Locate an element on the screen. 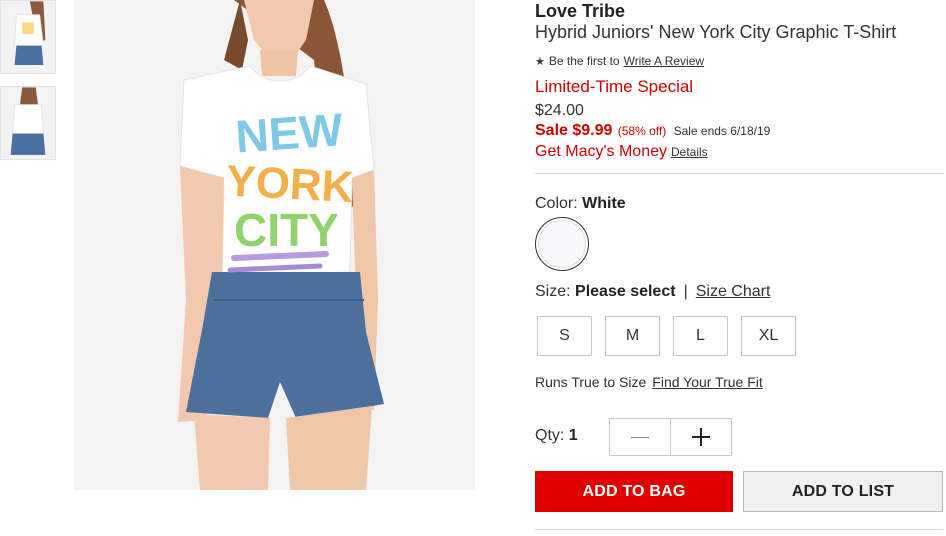 Image resolution: width=946 pixels, height=536 pixels. size-option-l: L is located at coordinates (700, 336).